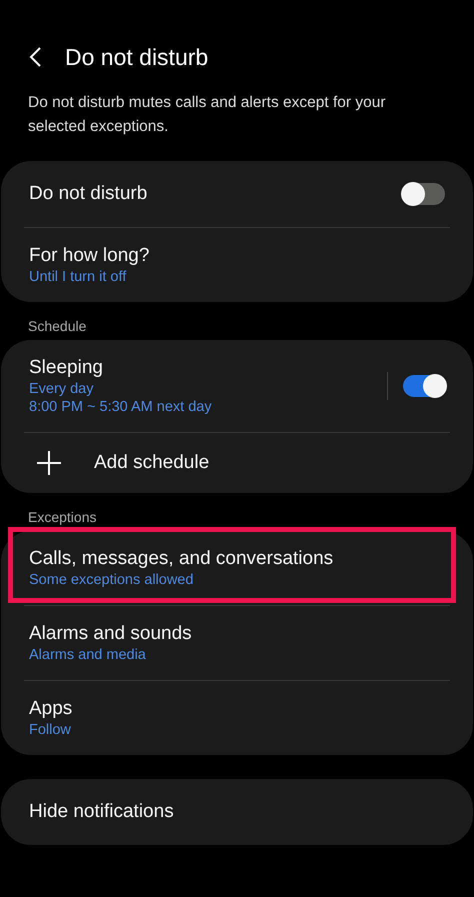  I want to click on page-title: Do not disturb, so click(136, 57).